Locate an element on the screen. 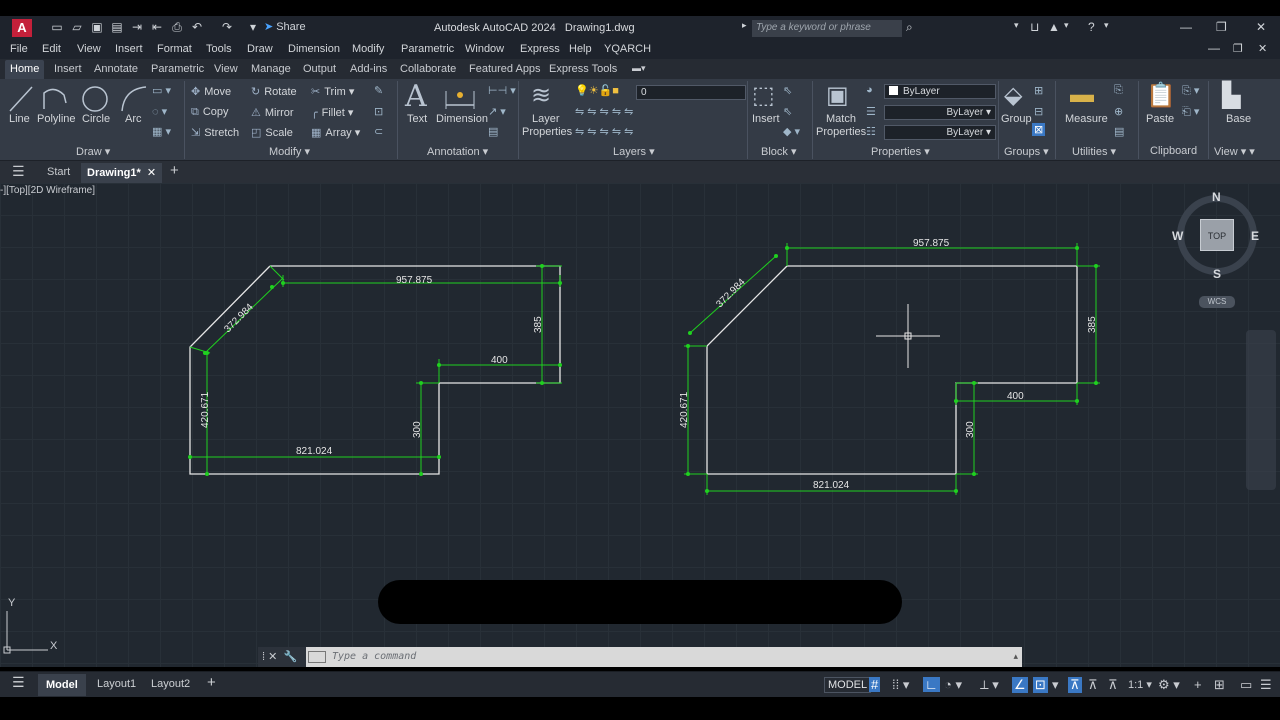 Image resolution: width=1280 pixels, height=720 pixels. draw-panel-title: Draw ▾ is located at coordinates (93, 151).